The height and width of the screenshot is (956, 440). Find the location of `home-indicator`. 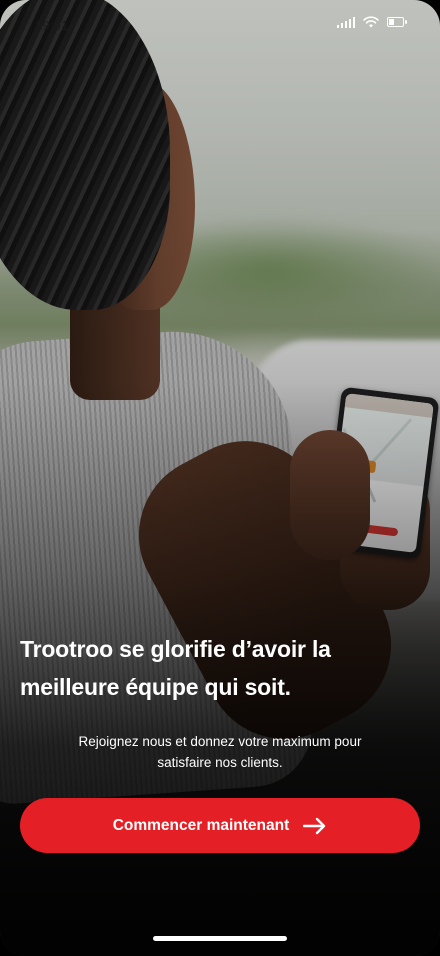

home-indicator is located at coordinates (220, 938).